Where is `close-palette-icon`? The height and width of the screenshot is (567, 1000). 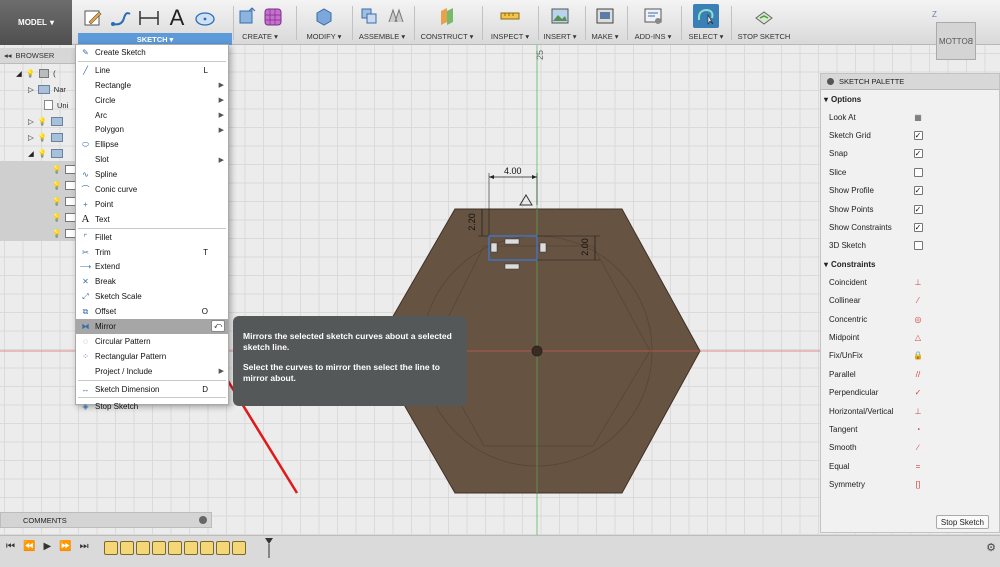
close-palette-icon is located at coordinates (830, 81).